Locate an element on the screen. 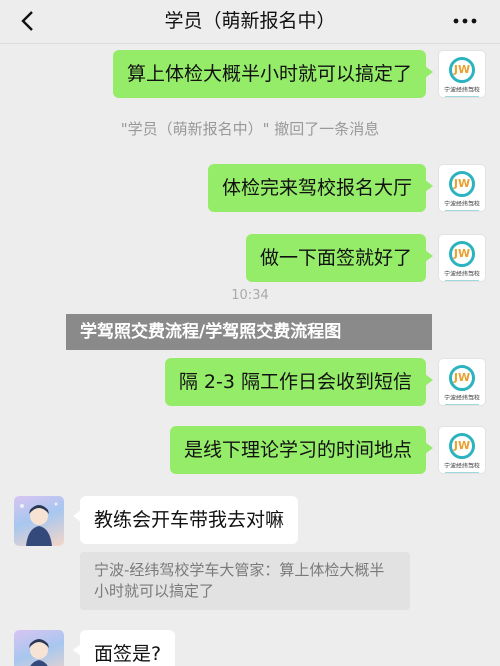 The width and height of the screenshot is (500, 666). outgoing-message: 是线下理论学习的时间地点 is located at coordinates (301, 450).